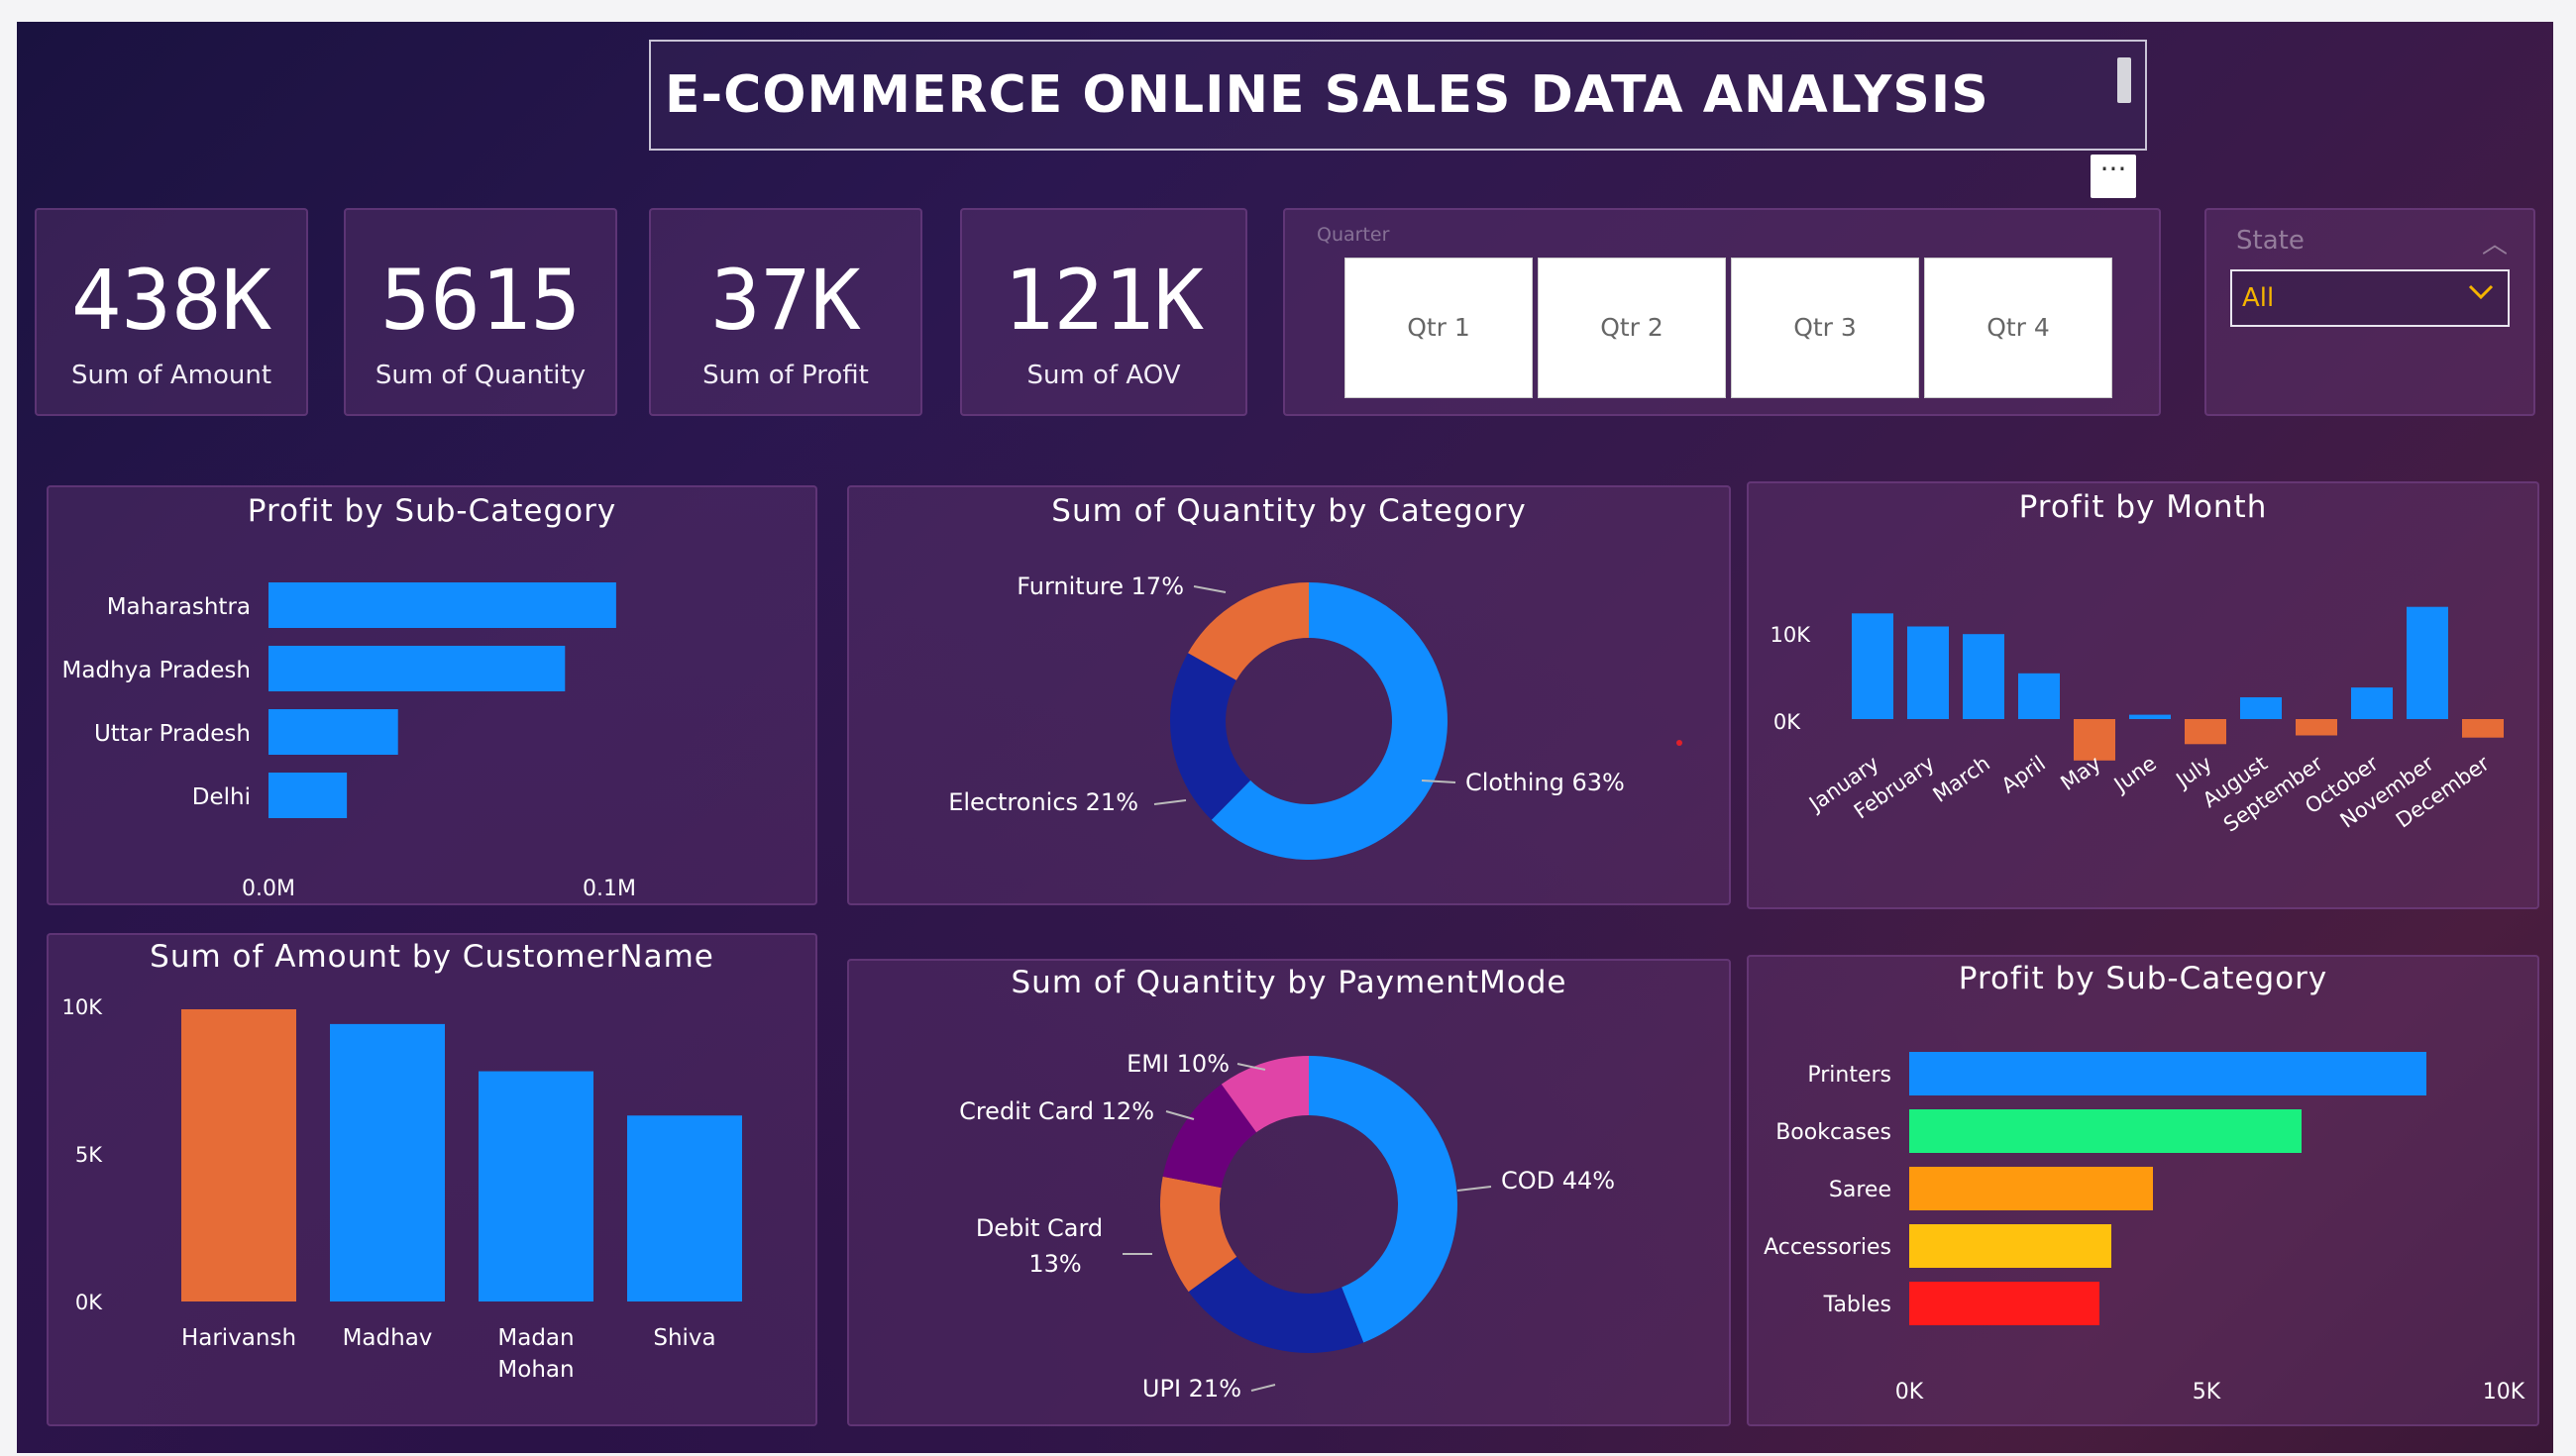  I want to click on x-tick-label: Shiva, so click(684, 1338).